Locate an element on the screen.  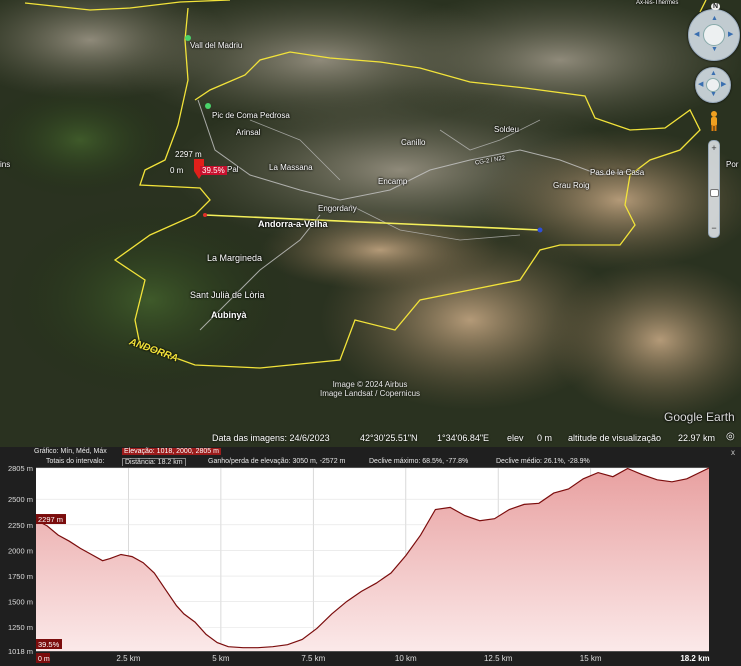
marker-distance: 0 m is located at coordinates (177, 170).